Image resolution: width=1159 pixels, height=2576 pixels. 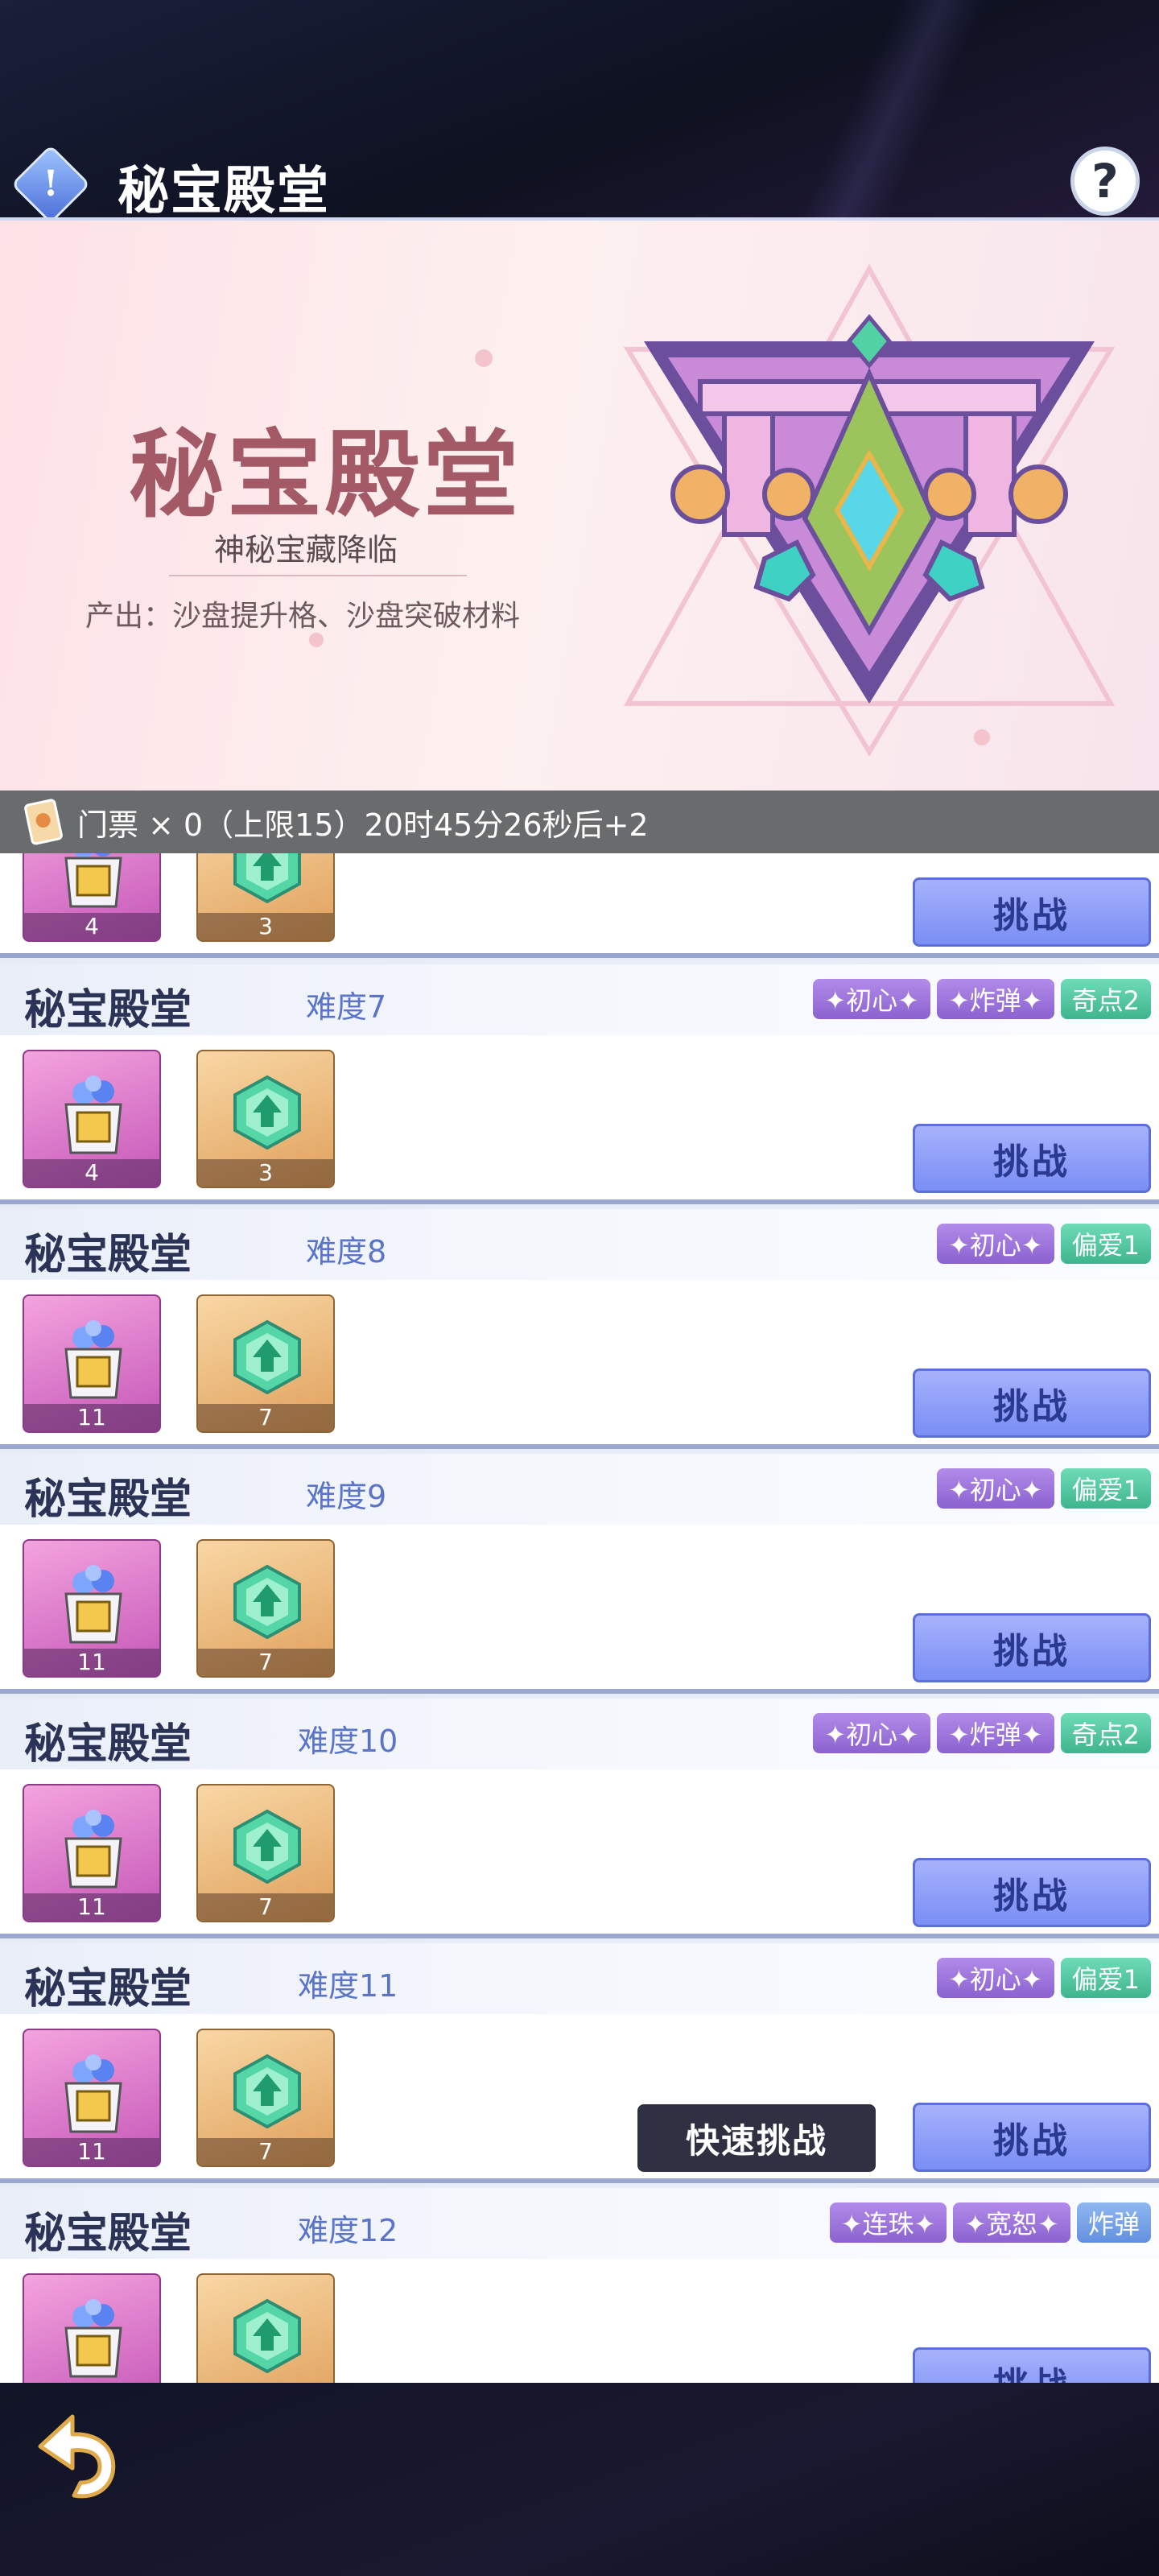 I want to click on page-title: 秘宝殿堂, so click(x=224, y=191).